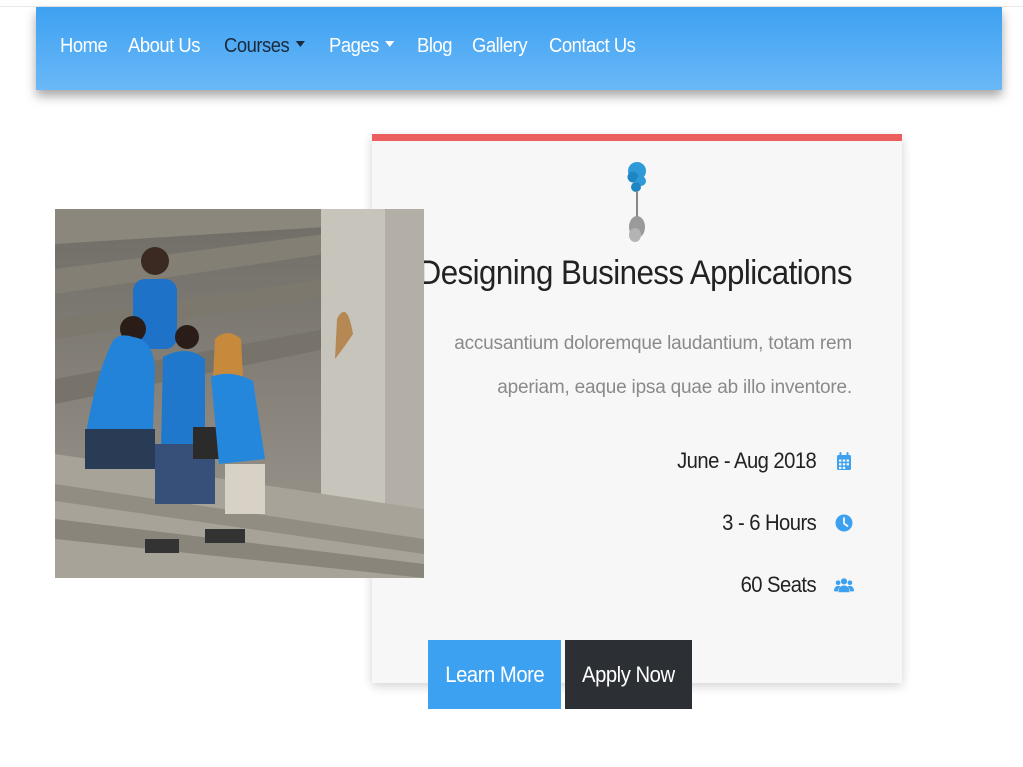 The width and height of the screenshot is (1023, 767). Describe the element at coordinates (511, 3) in the screenshot. I see `page-top-line` at that location.